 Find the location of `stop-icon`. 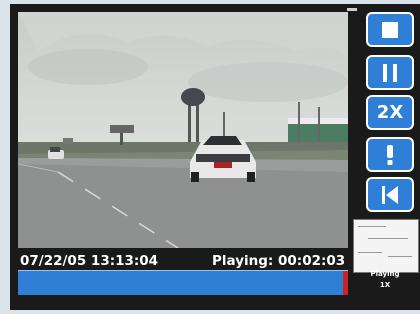

stop-icon is located at coordinates (390, 29).